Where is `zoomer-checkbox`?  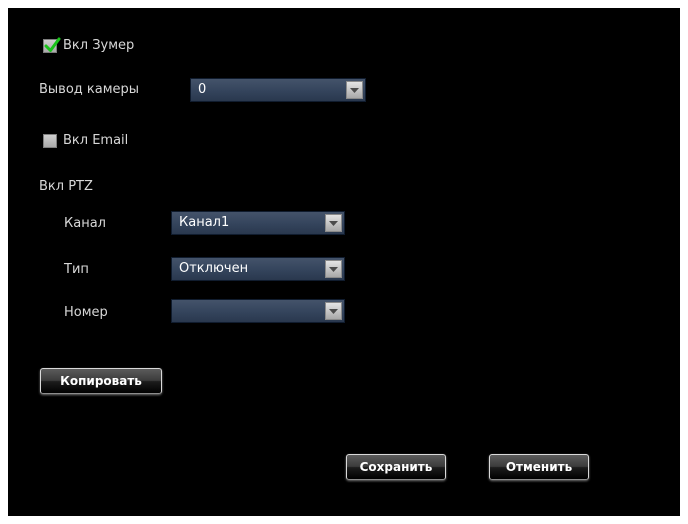
zoomer-checkbox is located at coordinates (52, 45).